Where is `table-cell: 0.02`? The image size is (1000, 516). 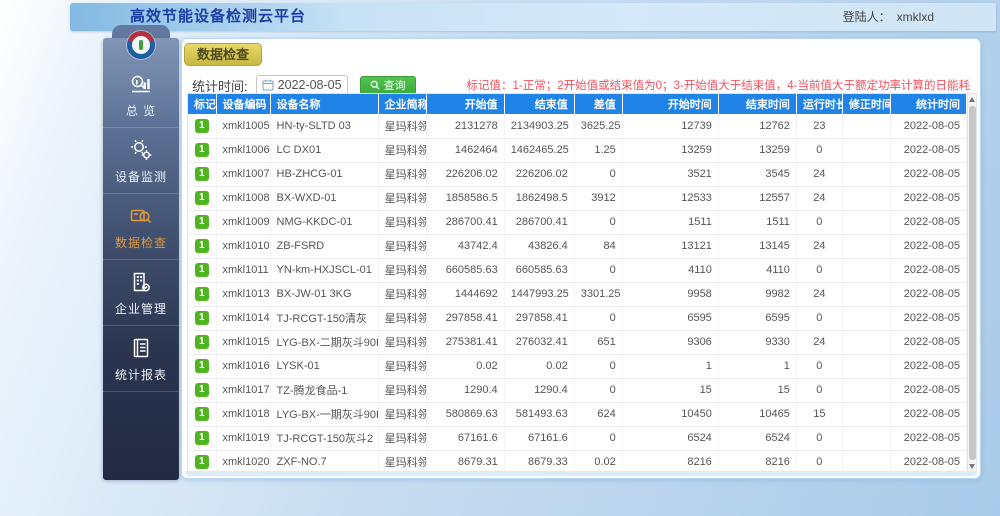
table-cell: 0.02 is located at coordinates (539, 366).